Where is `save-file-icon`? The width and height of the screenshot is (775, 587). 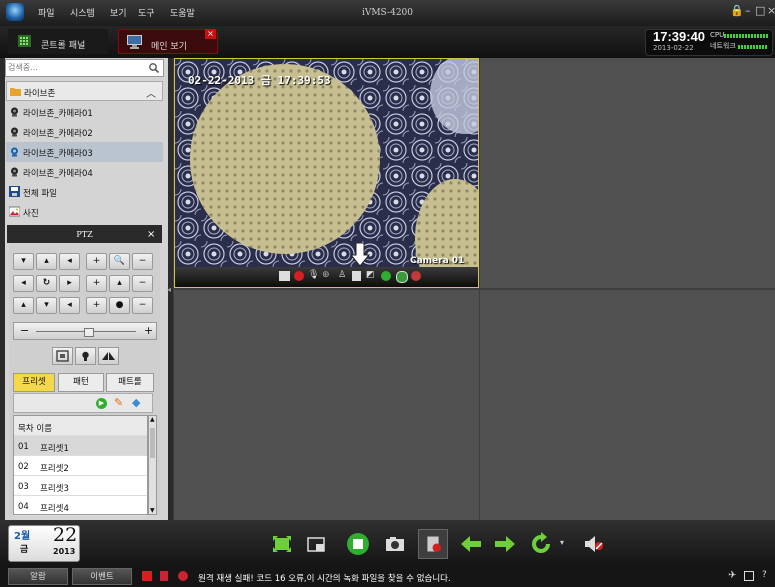 save-file-icon is located at coordinates (14, 191).